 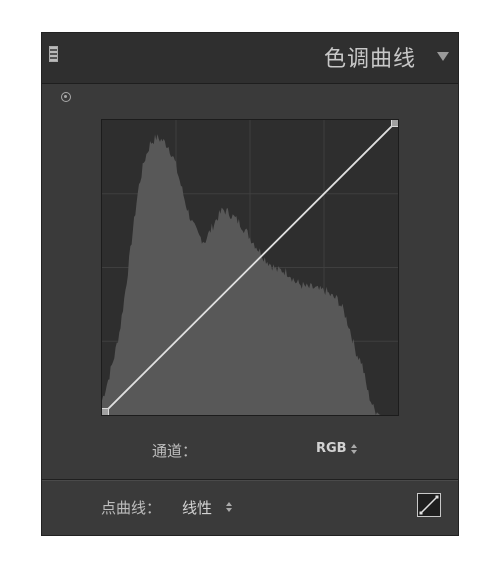 What do you see at coordinates (53, 54) in the screenshot?
I see `panel-grip-icon` at bounding box center [53, 54].